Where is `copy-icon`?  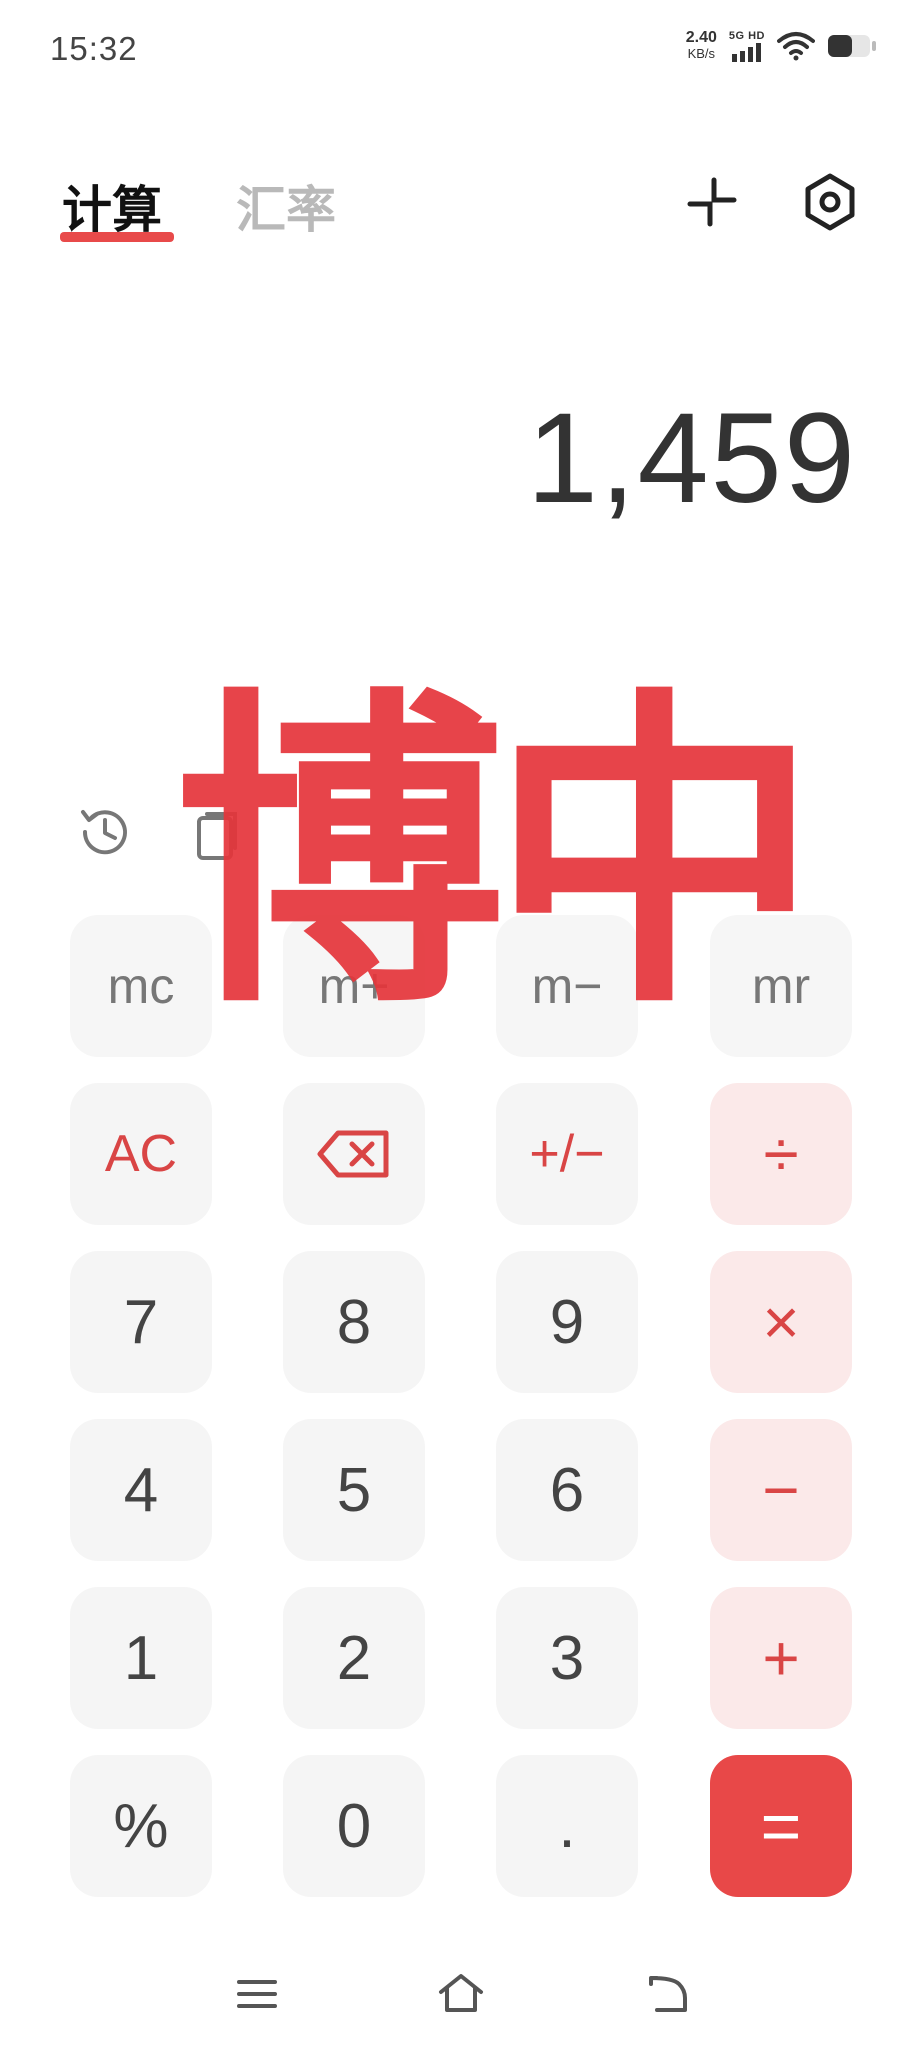
copy-icon is located at coordinates (218, 836).